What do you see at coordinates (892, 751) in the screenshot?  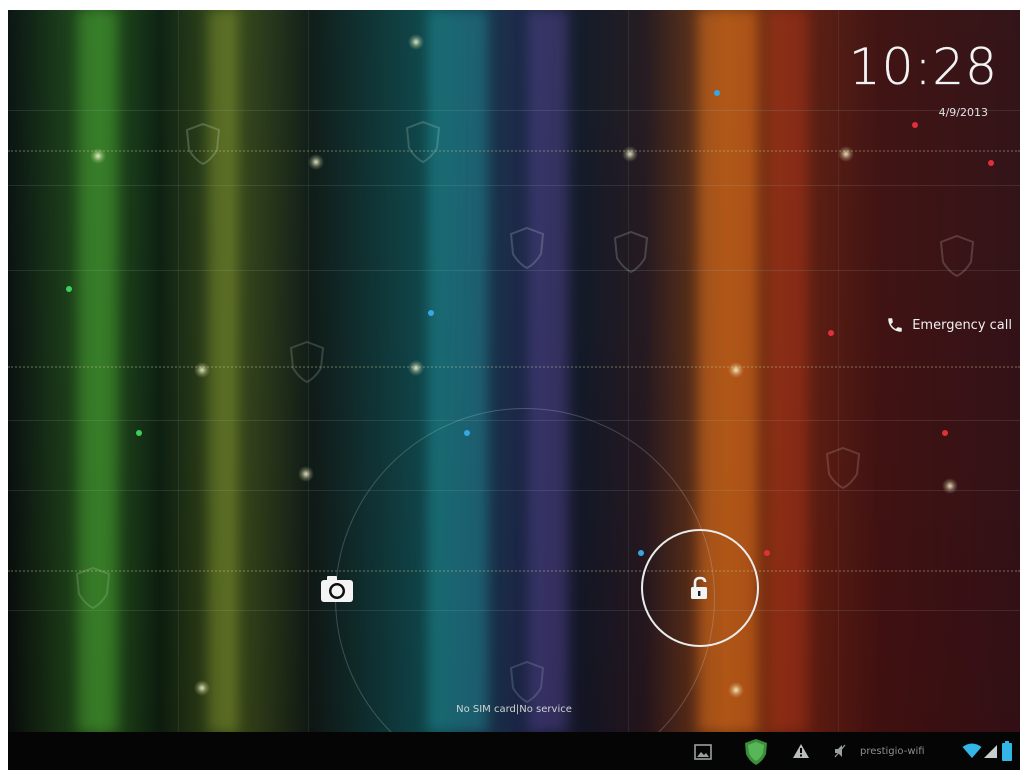 I see `wifi-network-name: prestigio-wifi` at bounding box center [892, 751].